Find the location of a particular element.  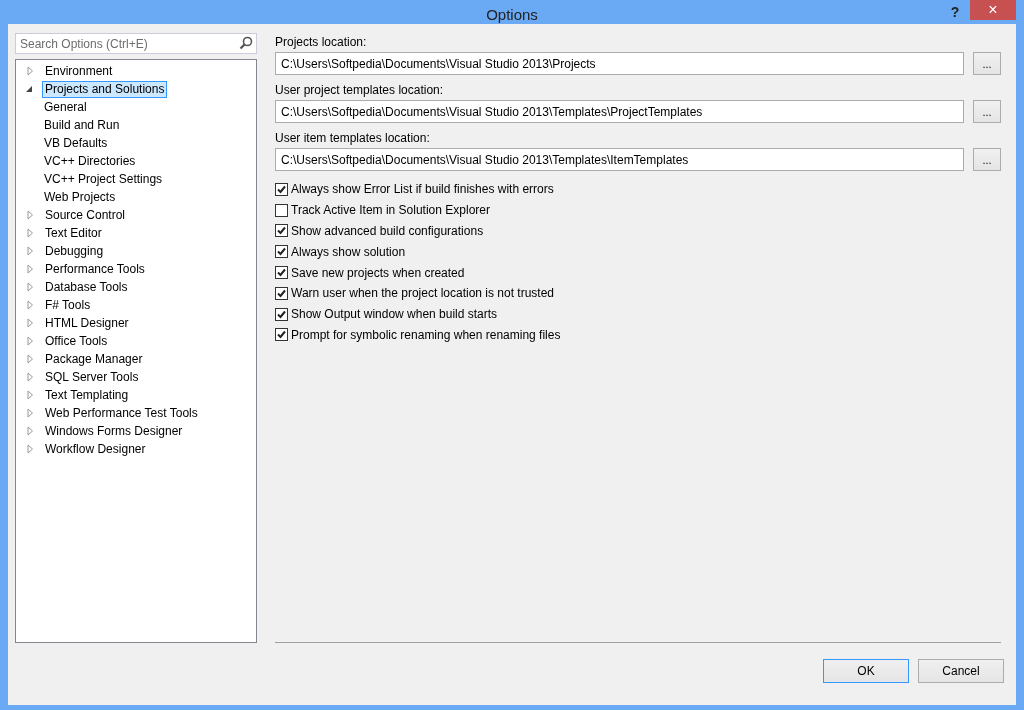

field-label: Projects location: is located at coordinates (321, 42).